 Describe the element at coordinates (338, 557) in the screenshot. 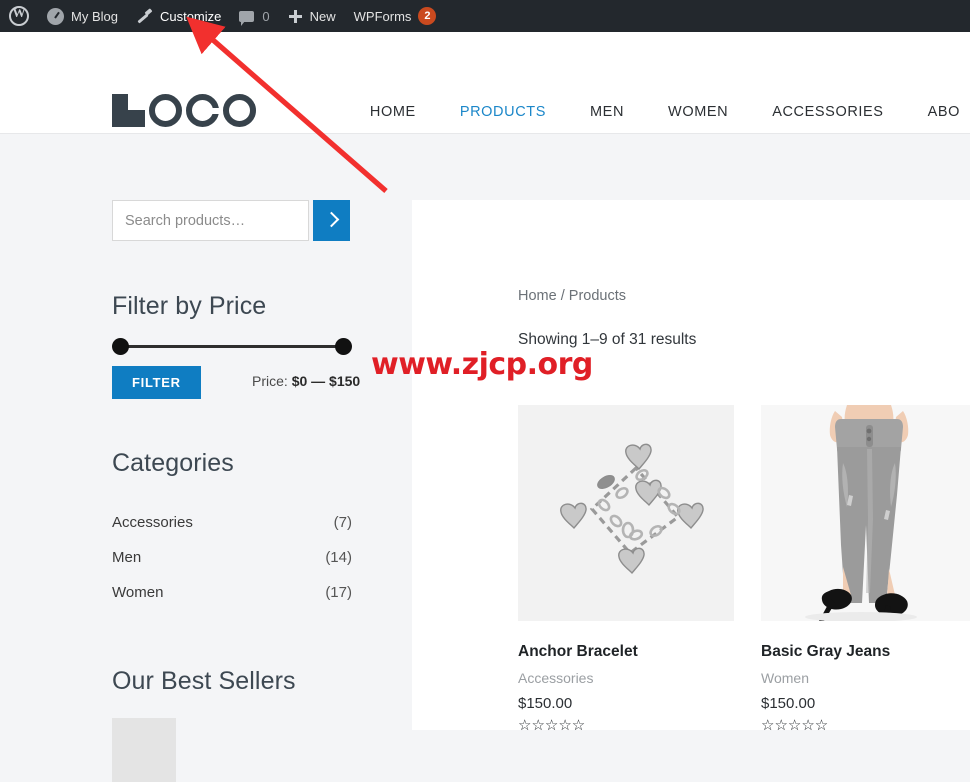

I see `category-count: (14)` at that location.